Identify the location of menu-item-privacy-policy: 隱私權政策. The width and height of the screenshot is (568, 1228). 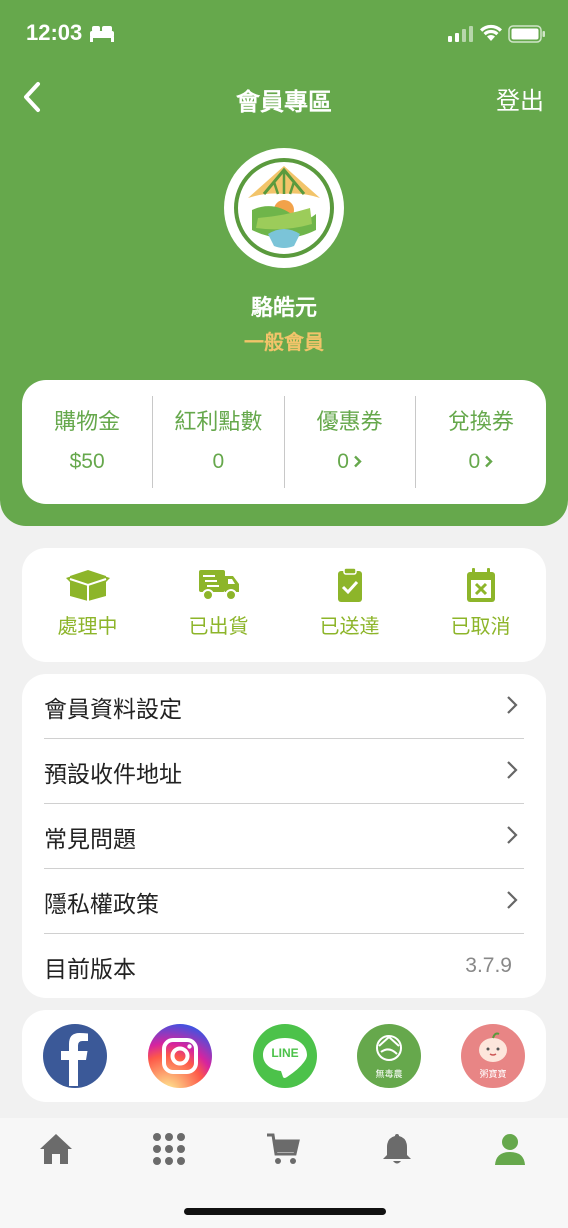
(284, 901).